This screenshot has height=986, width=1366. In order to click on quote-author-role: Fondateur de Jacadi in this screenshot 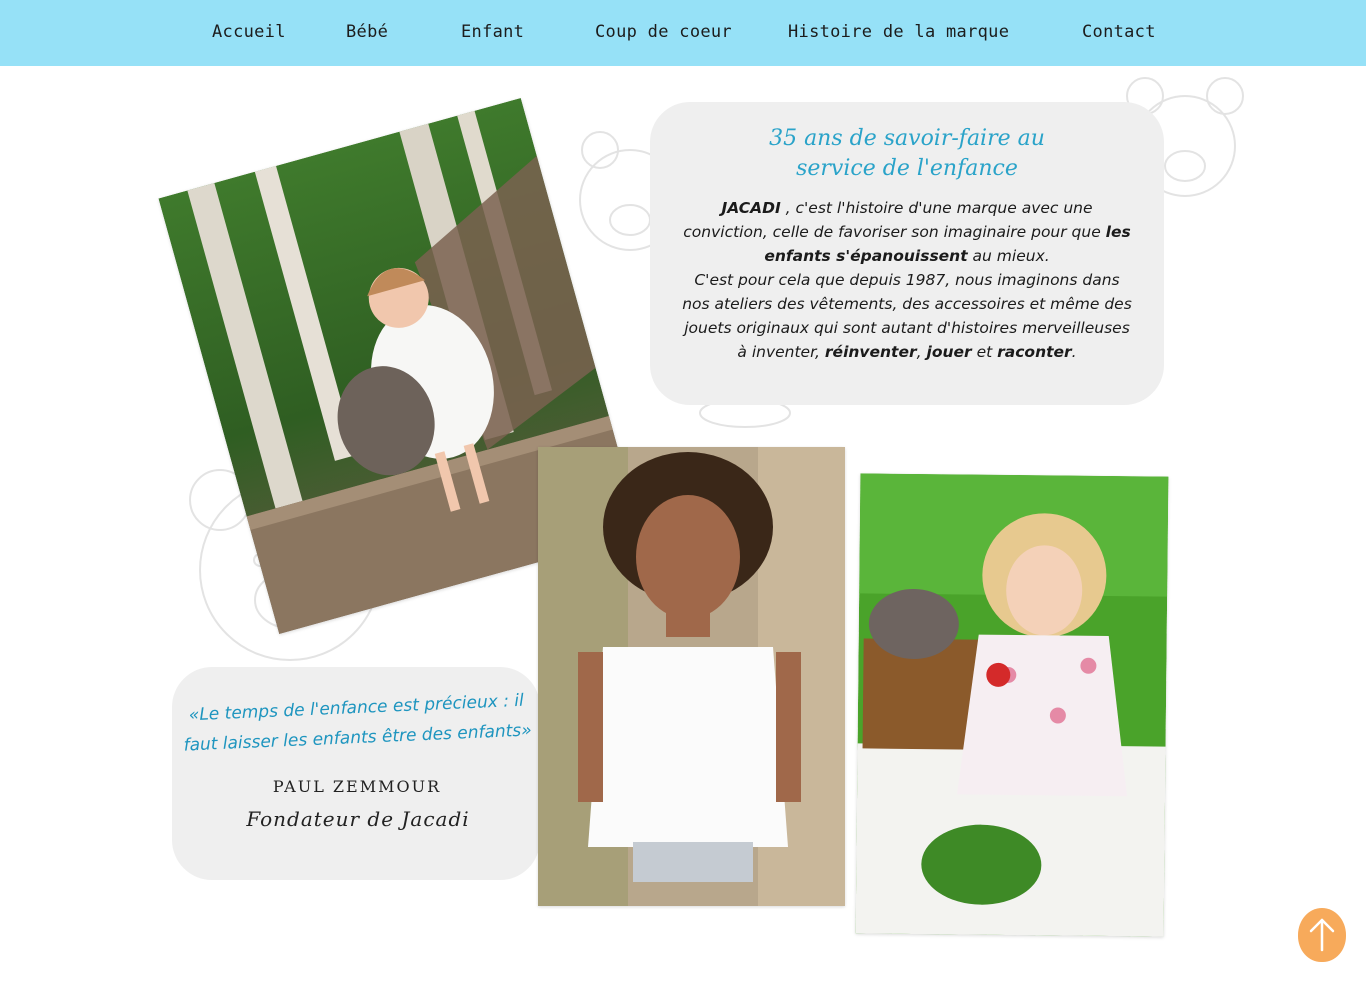, I will do `click(358, 819)`.